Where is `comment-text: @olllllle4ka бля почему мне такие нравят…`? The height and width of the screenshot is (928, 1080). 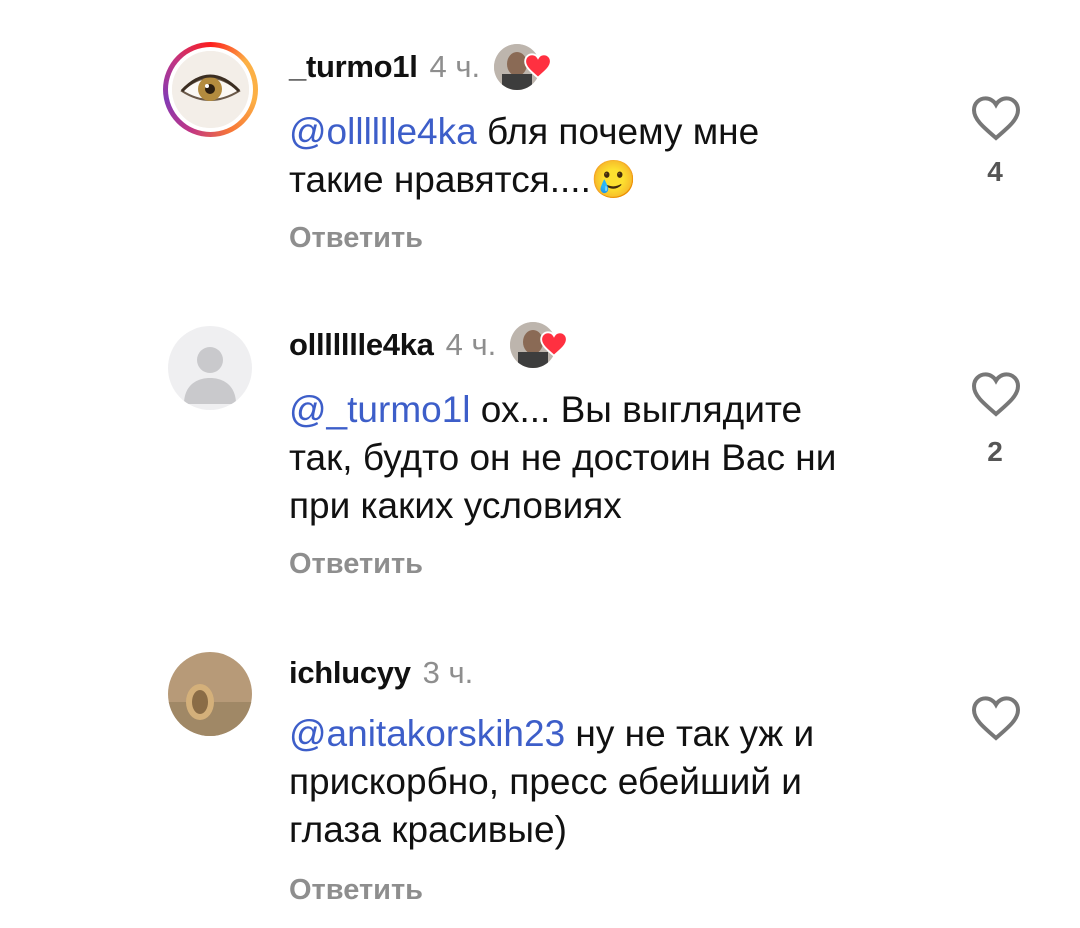
comment-text: @olllllle4ka бля почему мне такие нравят… is located at coordinates (599, 156).